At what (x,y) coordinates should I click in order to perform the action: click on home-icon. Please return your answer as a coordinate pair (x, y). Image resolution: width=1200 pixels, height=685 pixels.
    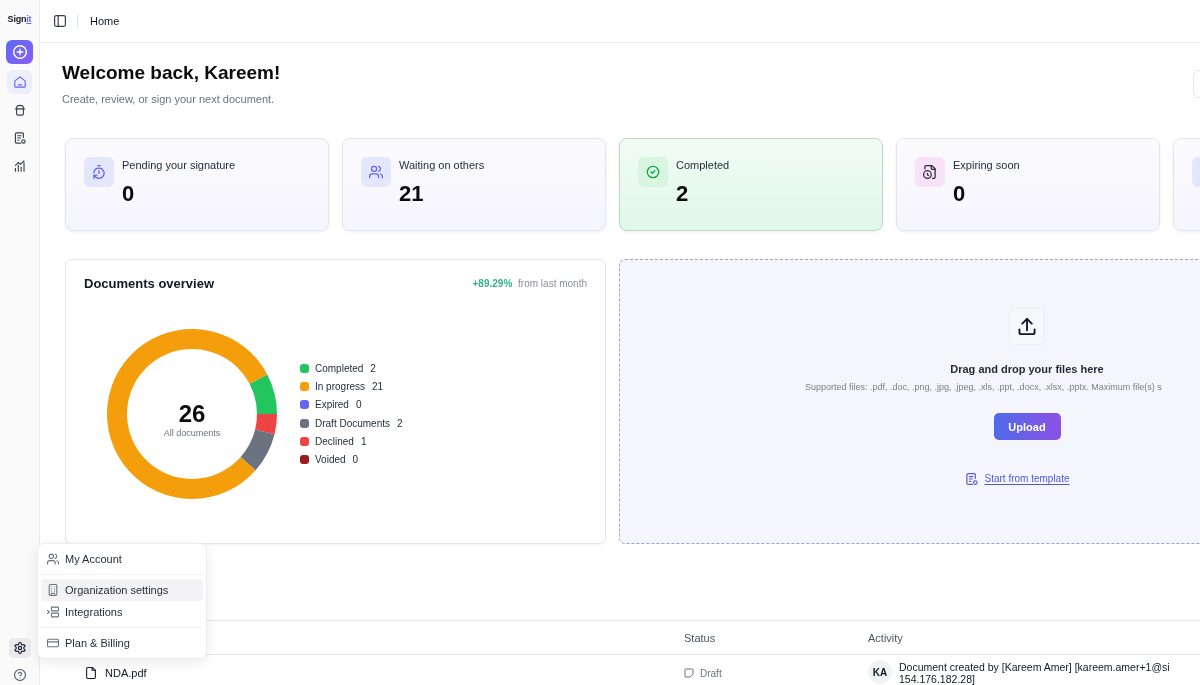
    Looking at the image, I should click on (19, 82).